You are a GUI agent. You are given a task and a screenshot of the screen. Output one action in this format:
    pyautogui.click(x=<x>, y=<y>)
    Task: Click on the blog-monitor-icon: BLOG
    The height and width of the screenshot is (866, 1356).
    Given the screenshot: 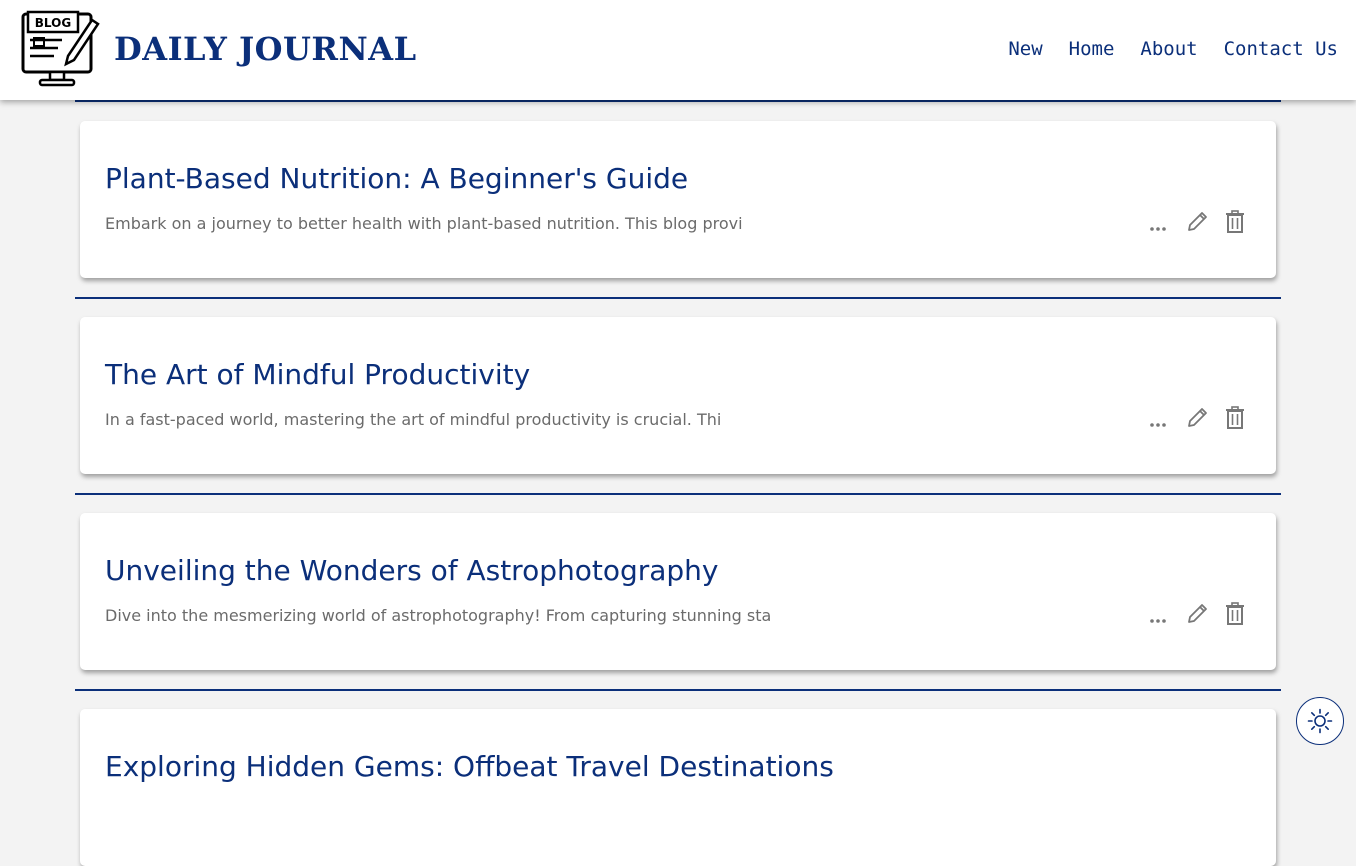 What is the action you would take?
    pyautogui.click(x=60, y=48)
    